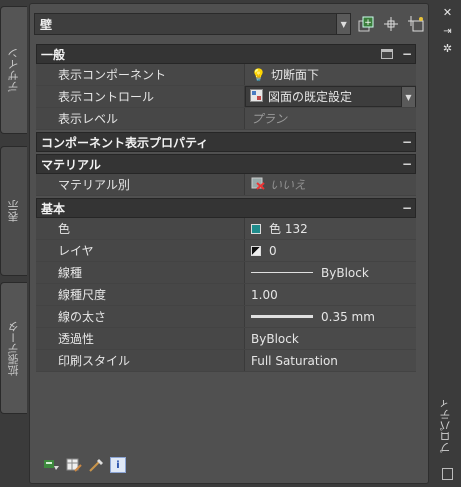  I want to click on property-row: 線種尺度 1.00, so click(226, 295).